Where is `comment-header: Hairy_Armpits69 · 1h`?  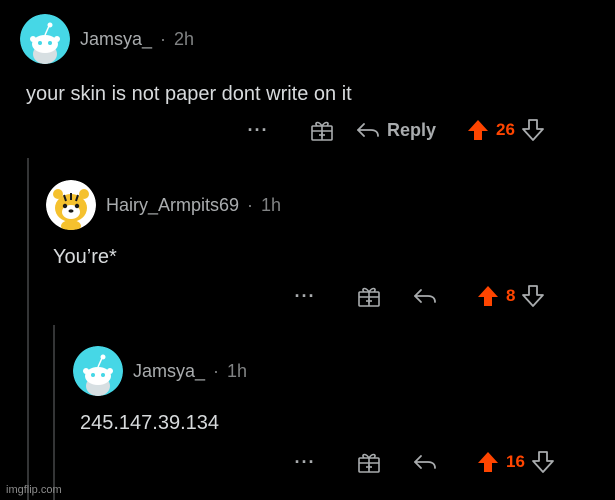
comment-header: Hairy_Armpits69 · 1h is located at coordinates (163, 205).